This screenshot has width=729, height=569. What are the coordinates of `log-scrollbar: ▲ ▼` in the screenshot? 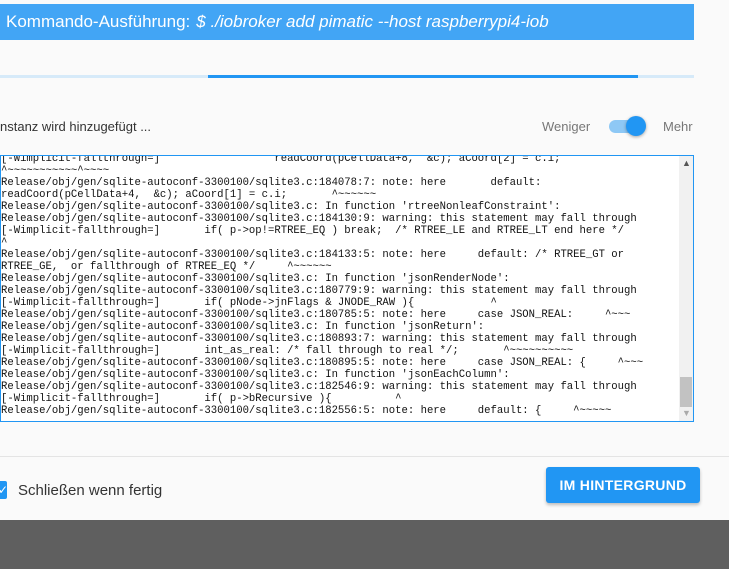 It's located at (686, 288).